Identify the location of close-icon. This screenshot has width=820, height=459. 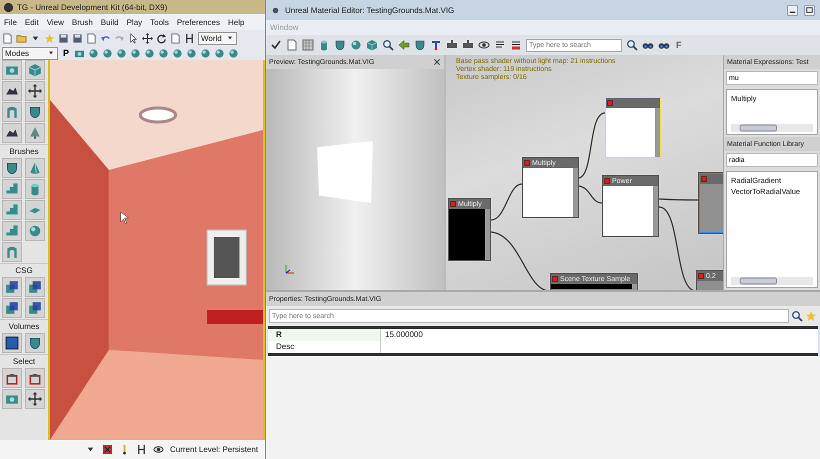
(437, 62).